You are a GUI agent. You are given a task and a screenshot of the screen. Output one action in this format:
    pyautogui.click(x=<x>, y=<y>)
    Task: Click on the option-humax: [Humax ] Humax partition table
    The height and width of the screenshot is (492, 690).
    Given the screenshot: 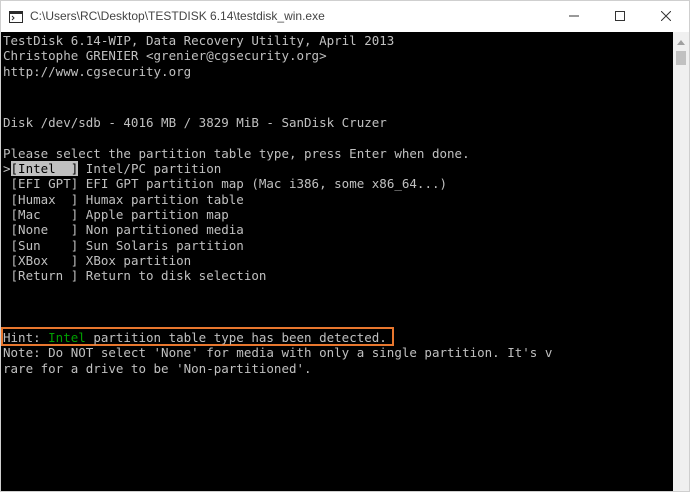 What is the action you would take?
    pyautogui.click(x=123, y=199)
    